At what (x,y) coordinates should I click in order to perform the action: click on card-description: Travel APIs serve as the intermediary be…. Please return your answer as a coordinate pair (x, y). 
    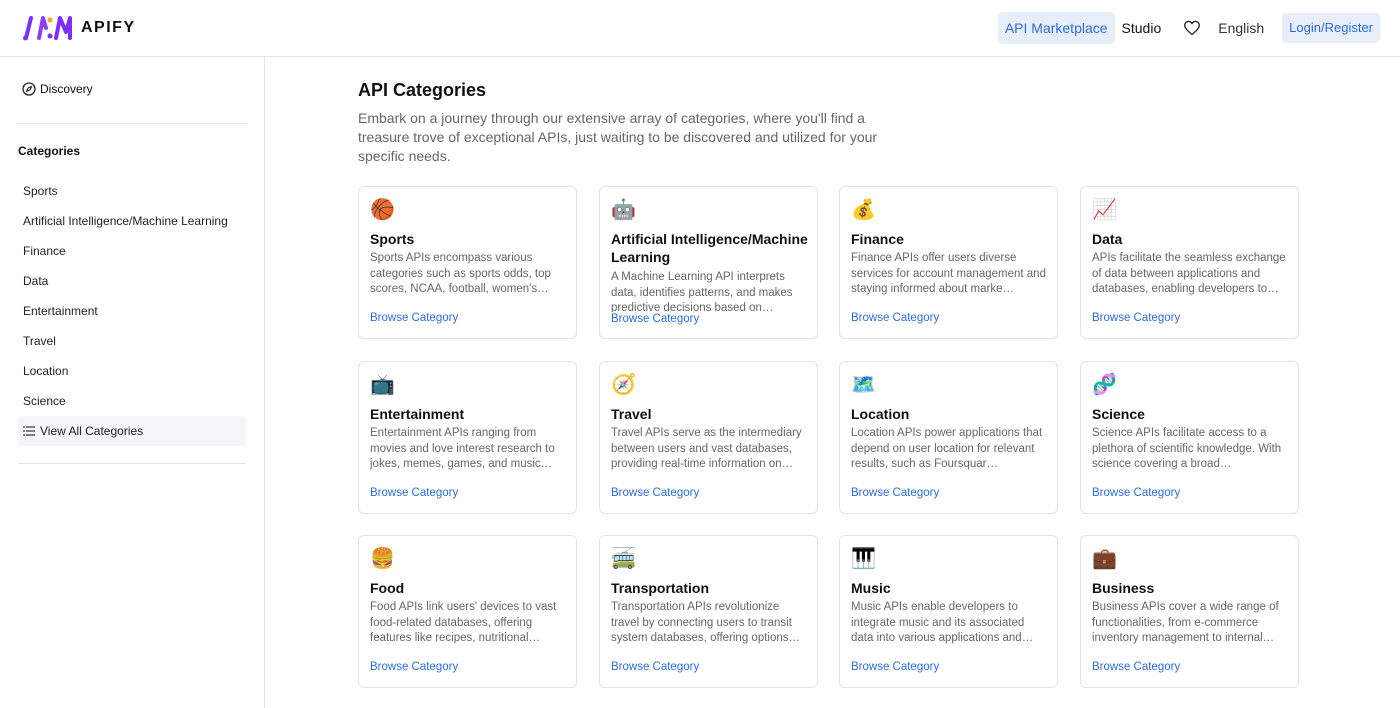
    Looking at the image, I should click on (706, 448).